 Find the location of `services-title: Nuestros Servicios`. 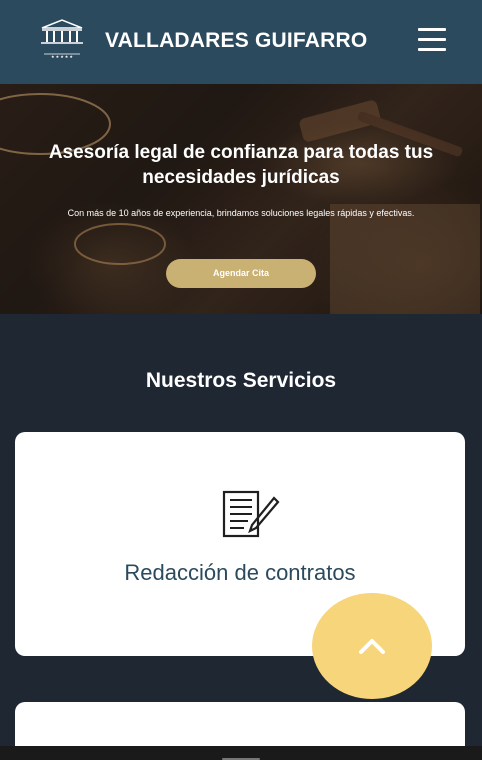

services-title: Nuestros Servicios is located at coordinates (241, 380).